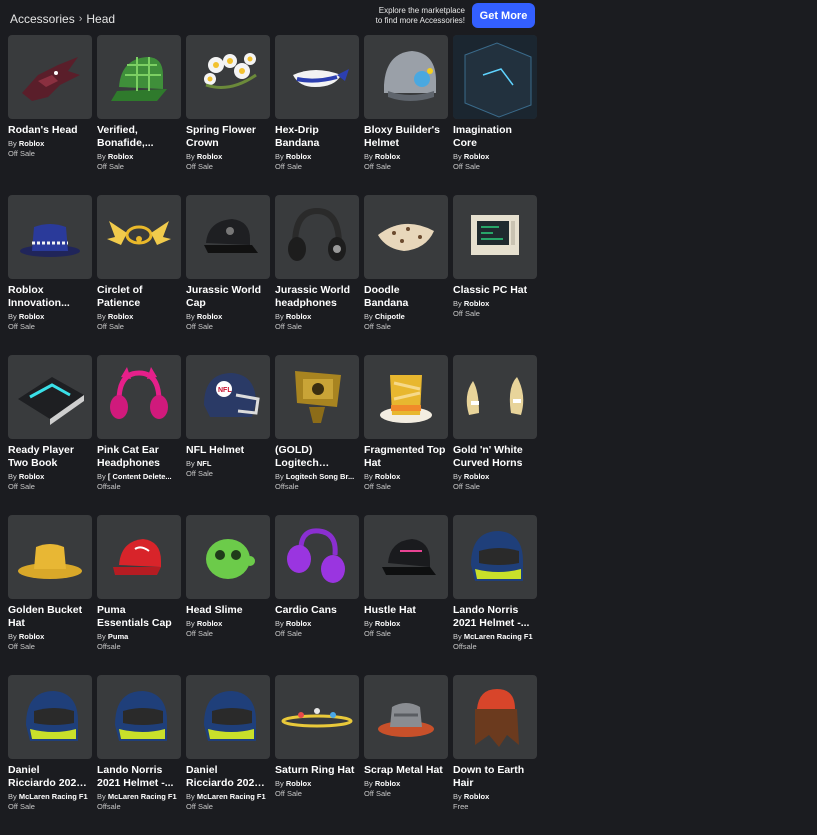 This screenshot has width=817, height=835. I want to click on green-plaid-cap-icon, so click(139, 77).